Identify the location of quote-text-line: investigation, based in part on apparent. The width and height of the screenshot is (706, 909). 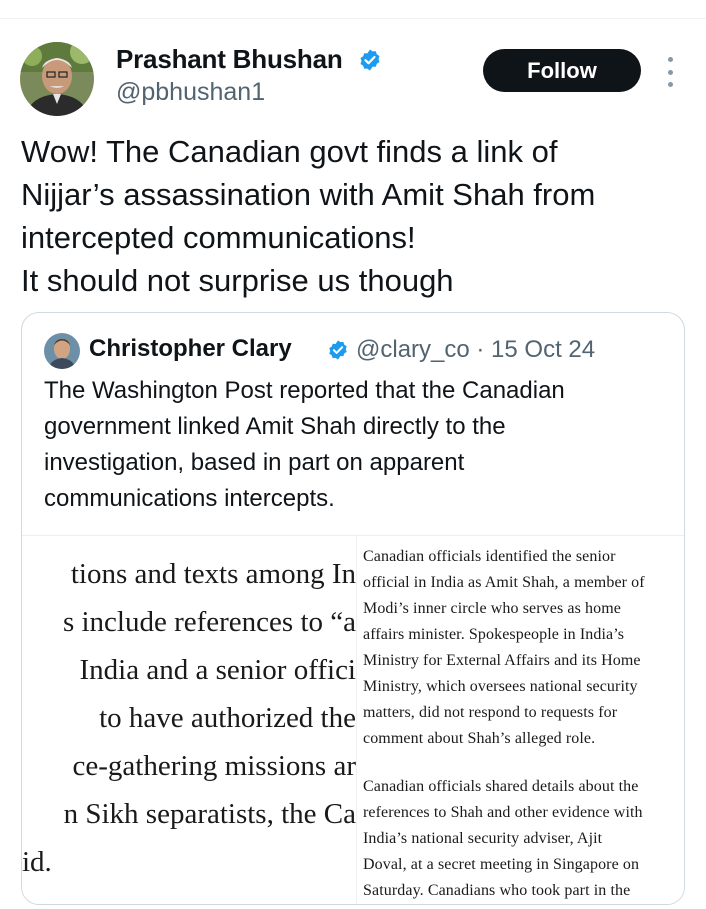
(254, 462).